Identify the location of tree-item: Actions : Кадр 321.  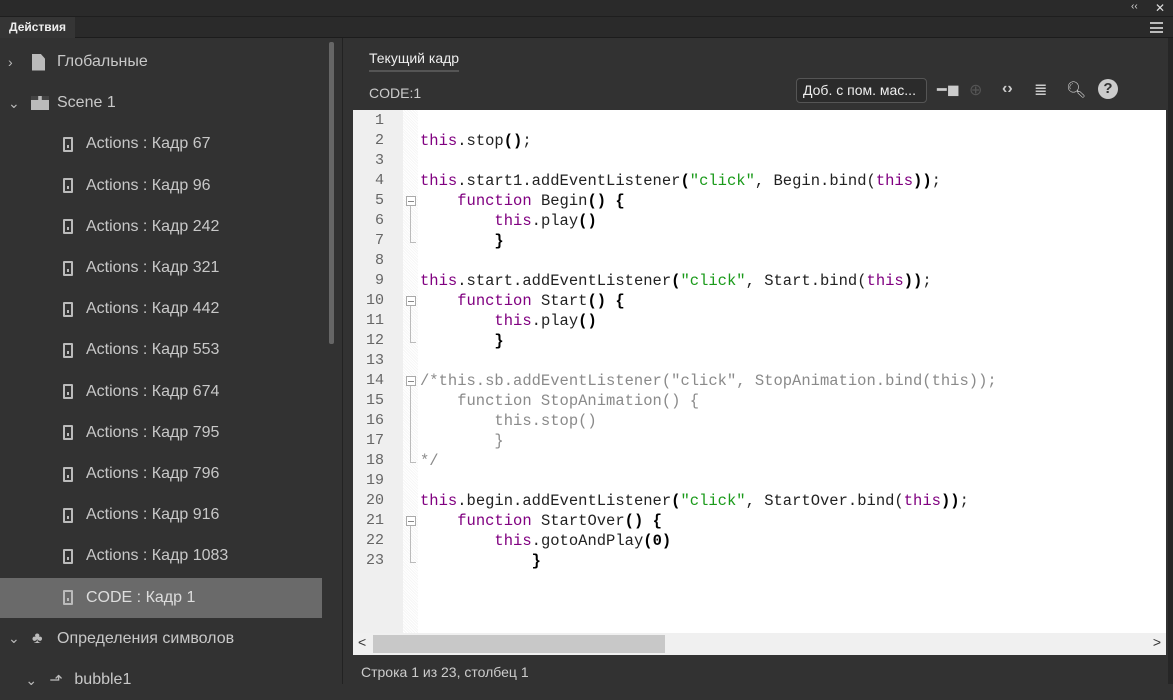
(161, 268).